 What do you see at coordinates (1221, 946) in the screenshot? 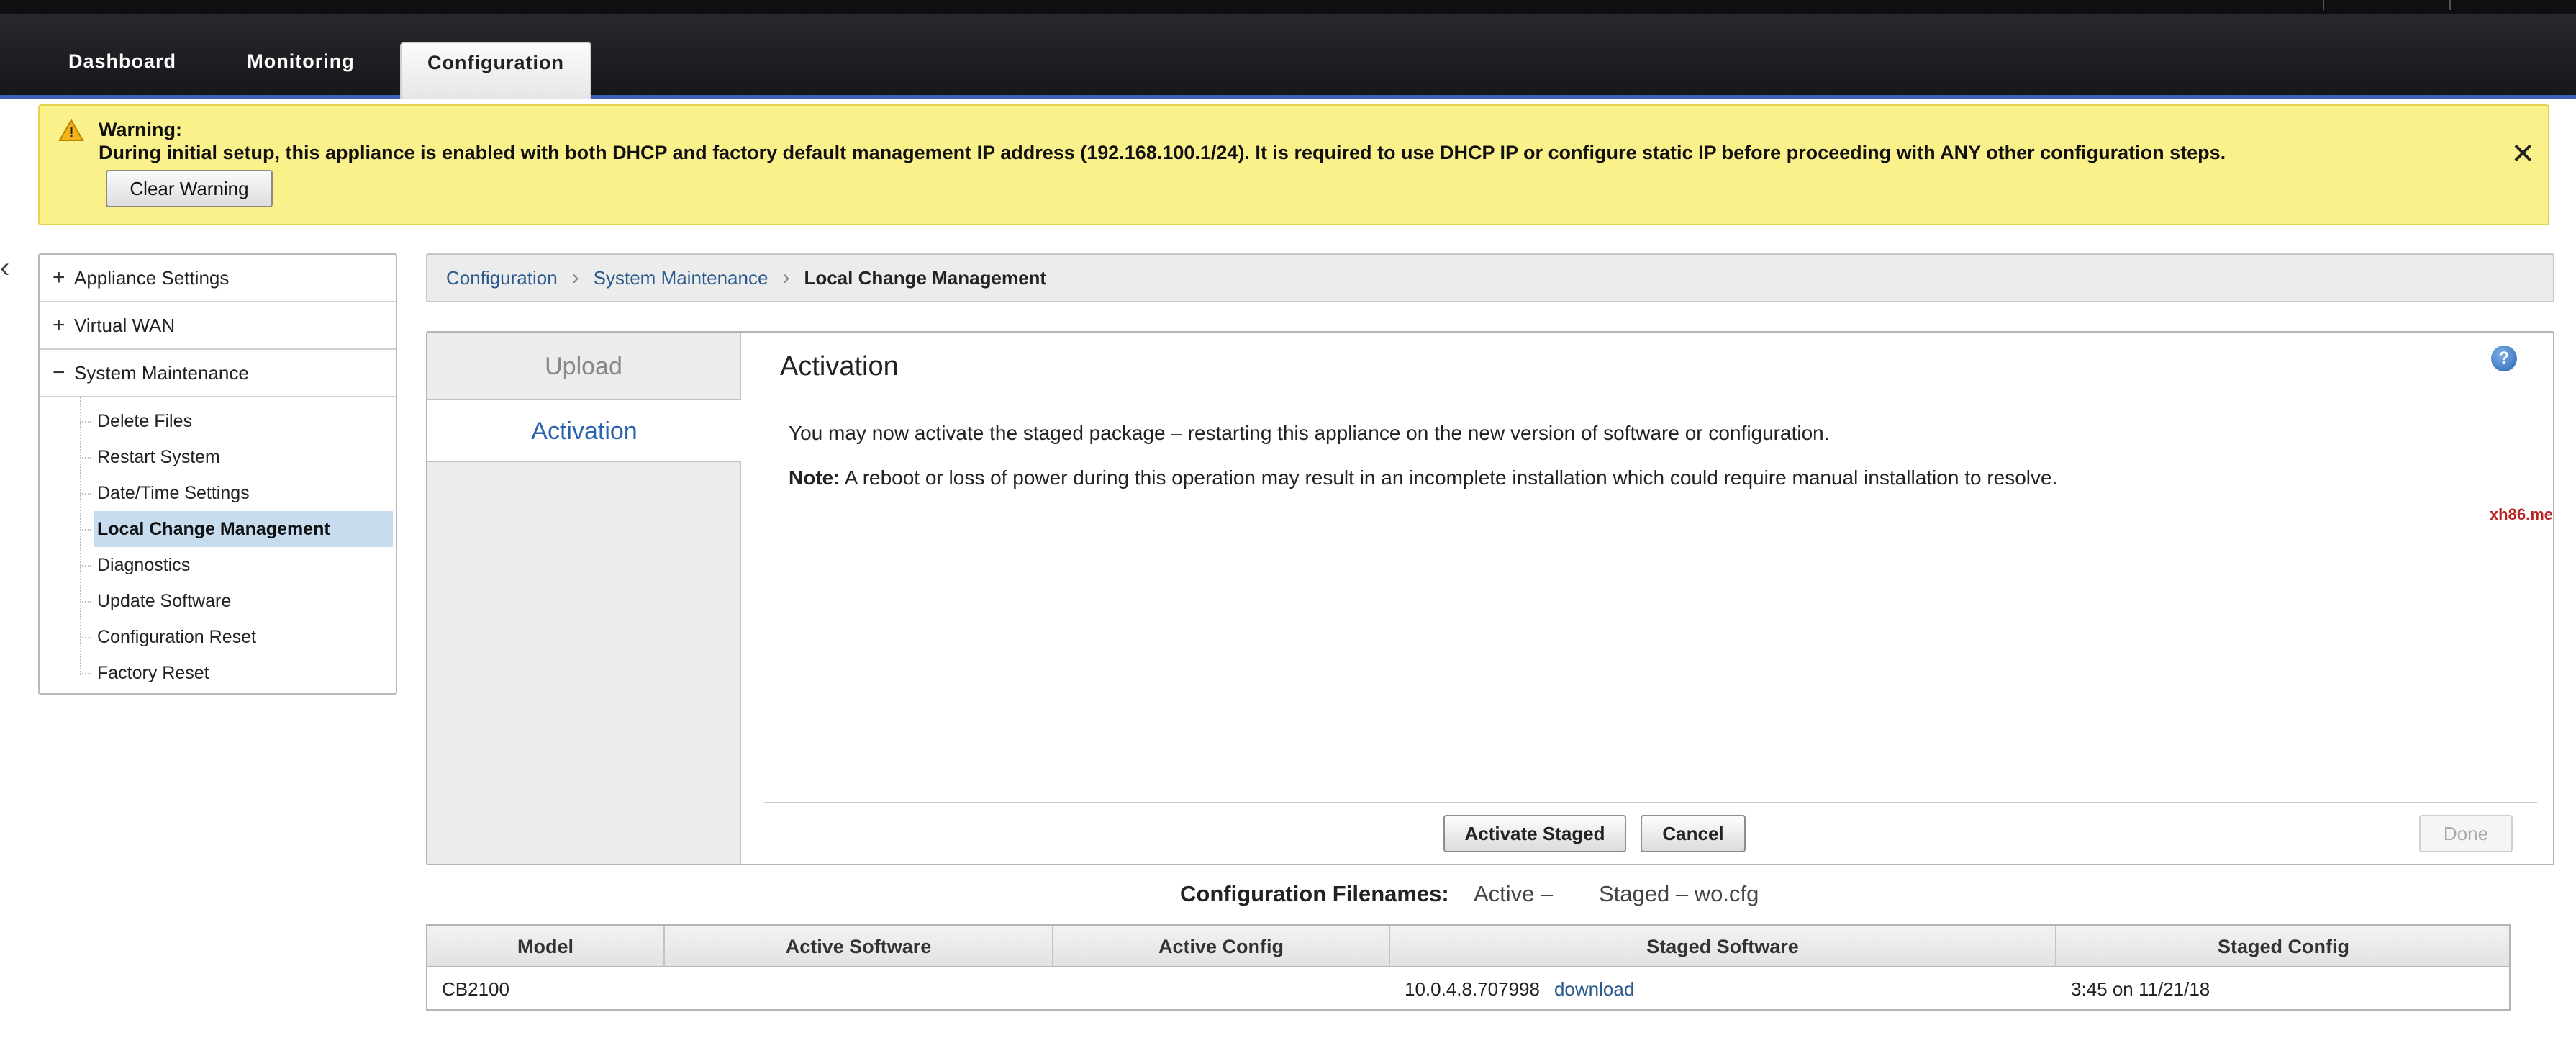
I see `column-header: Active Config` at bounding box center [1221, 946].